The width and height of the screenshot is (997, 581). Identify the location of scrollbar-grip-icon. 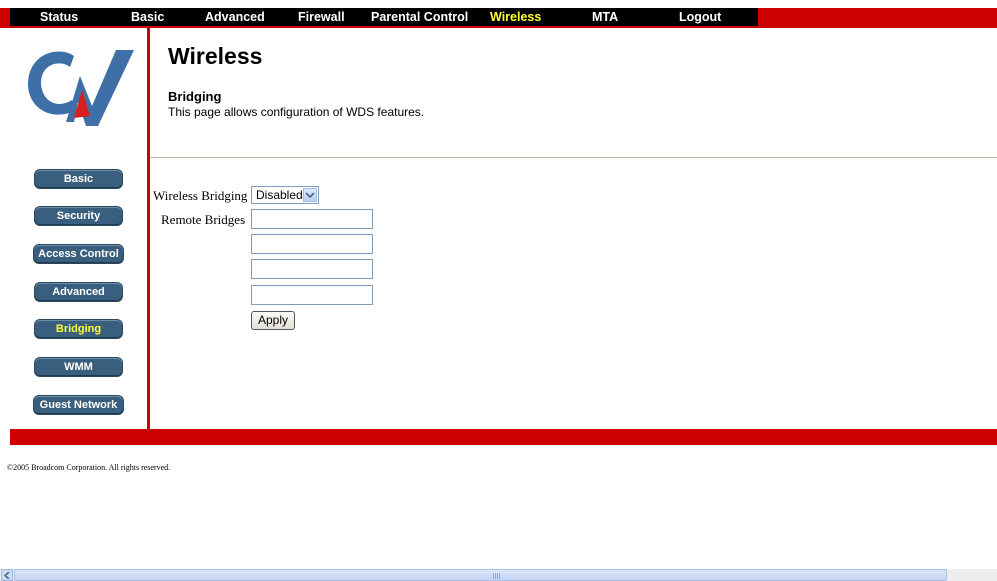
(497, 576).